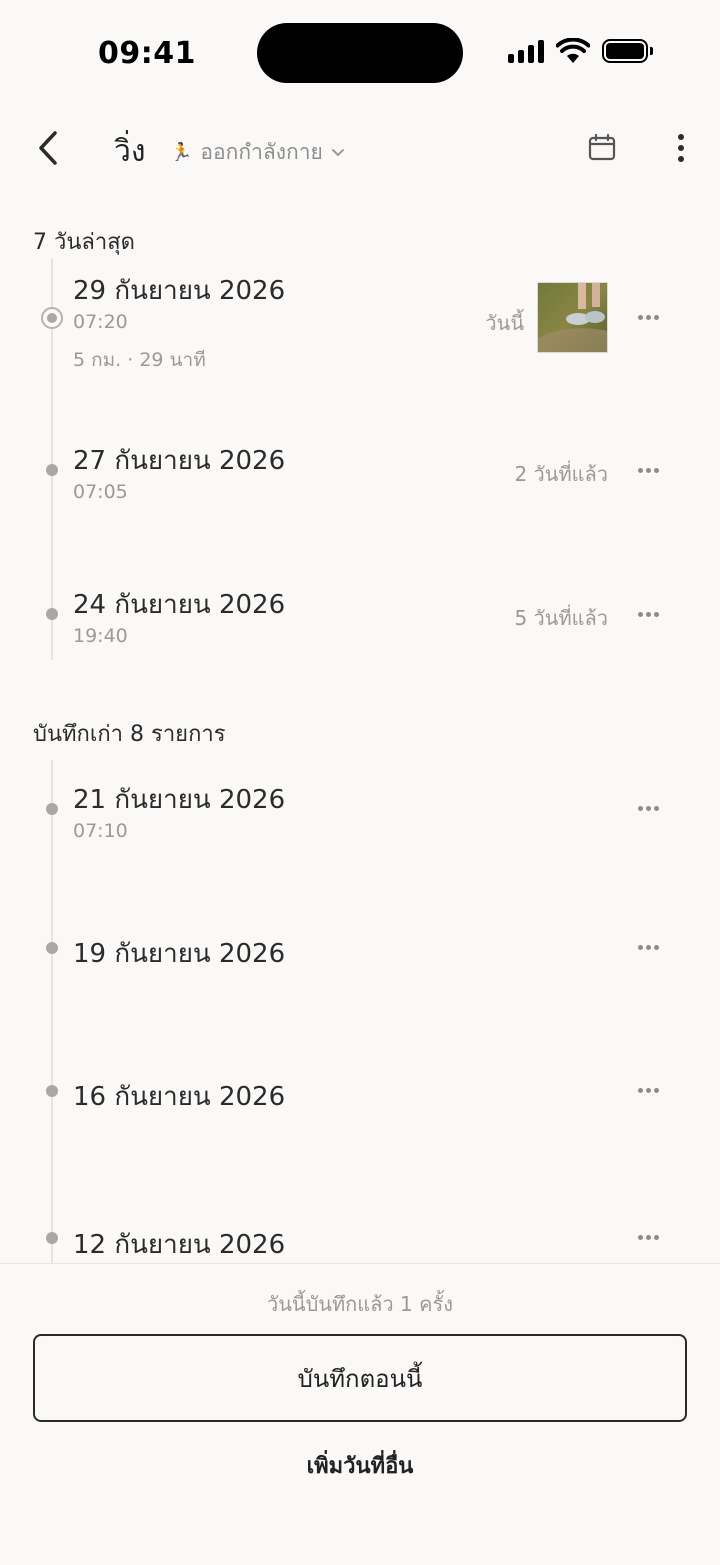  I want to click on entry-date: 21 กันยายน 2026, so click(179, 800).